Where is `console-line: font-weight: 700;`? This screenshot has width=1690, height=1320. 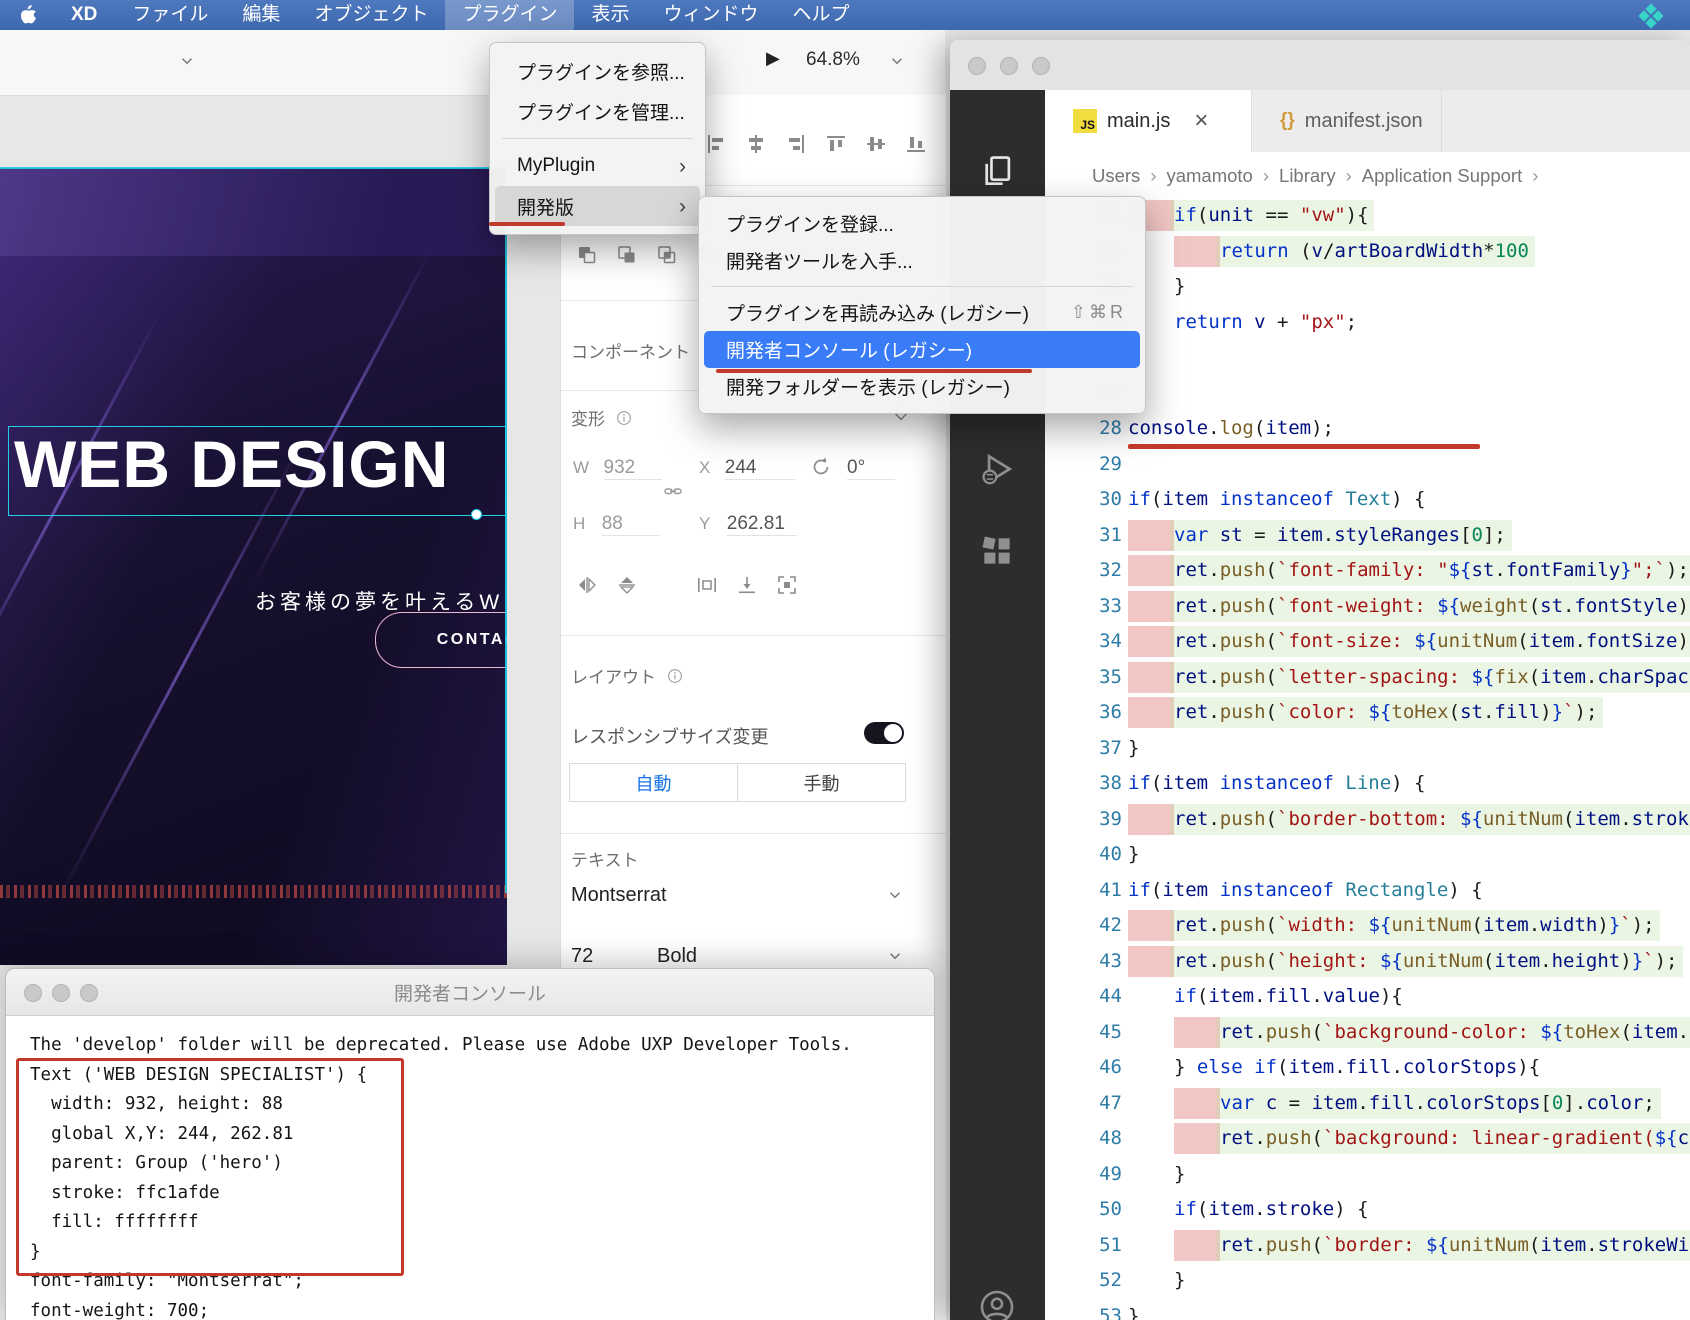 console-line: font-weight: 700; is located at coordinates (120, 1310).